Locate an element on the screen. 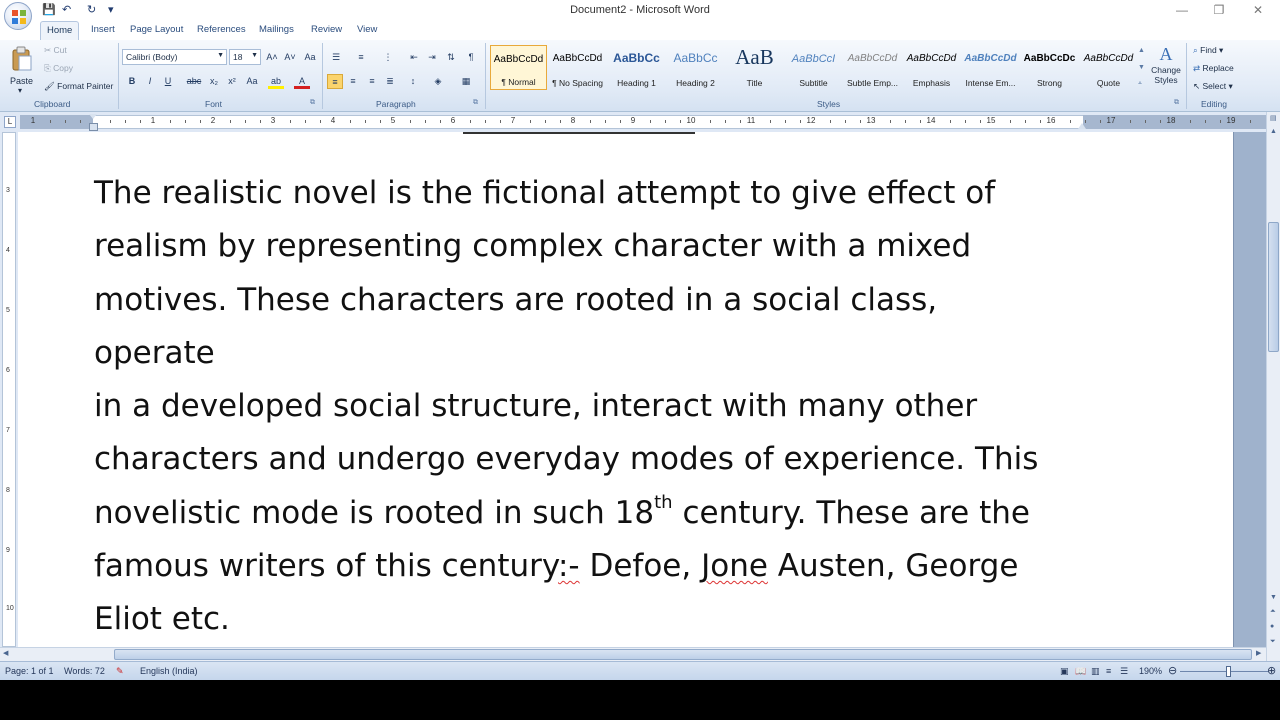 Image resolution: width=1280 pixels, height=720 pixels. page-count: Page: 1 of 1 is located at coordinates (29, 671).